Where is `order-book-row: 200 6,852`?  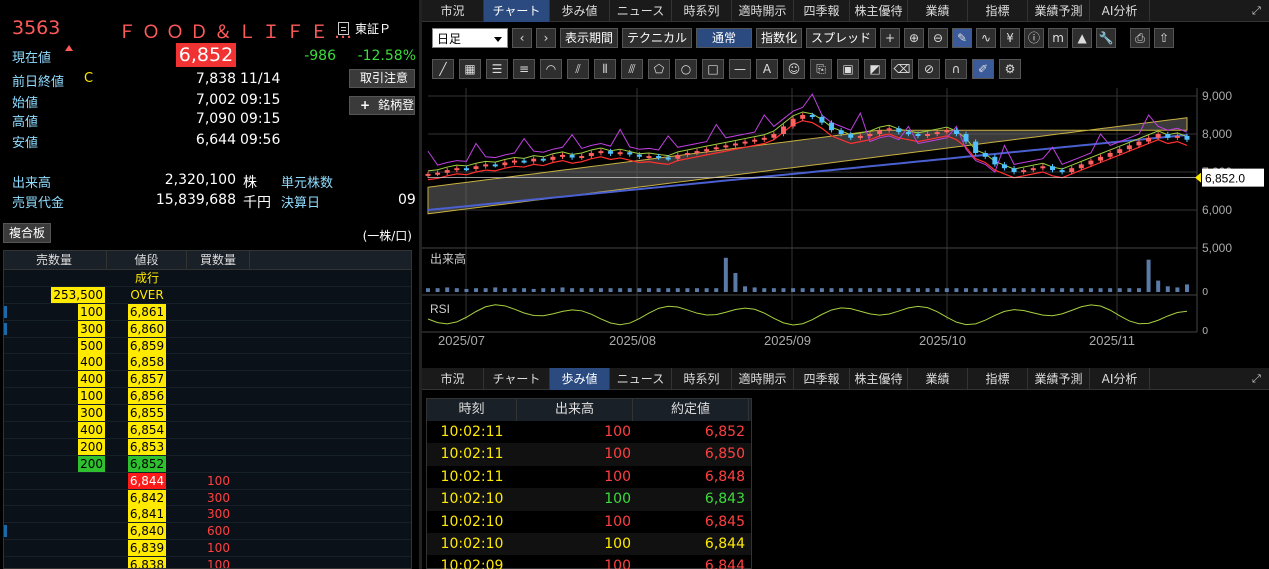
order-book-row: 200 6,852 is located at coordinates (207, 464).